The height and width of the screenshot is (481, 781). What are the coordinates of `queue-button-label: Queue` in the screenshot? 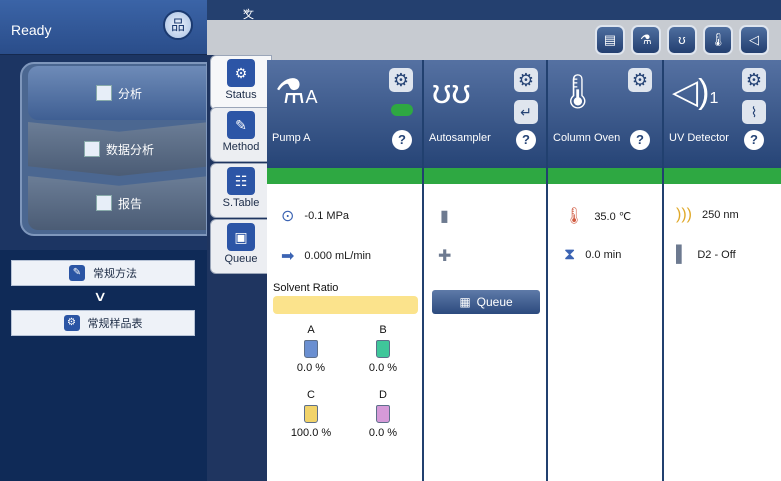 It's located at (494, 302).